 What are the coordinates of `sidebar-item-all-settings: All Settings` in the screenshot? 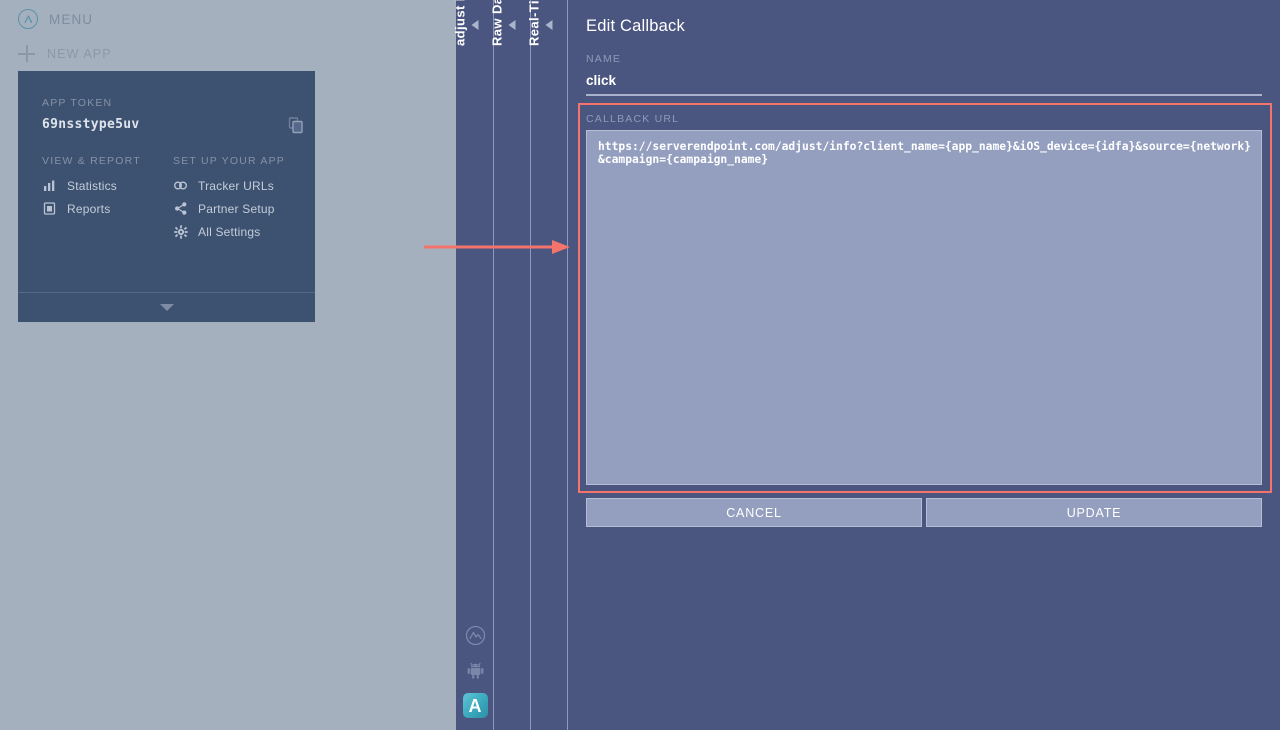 It's located at (224, 231).